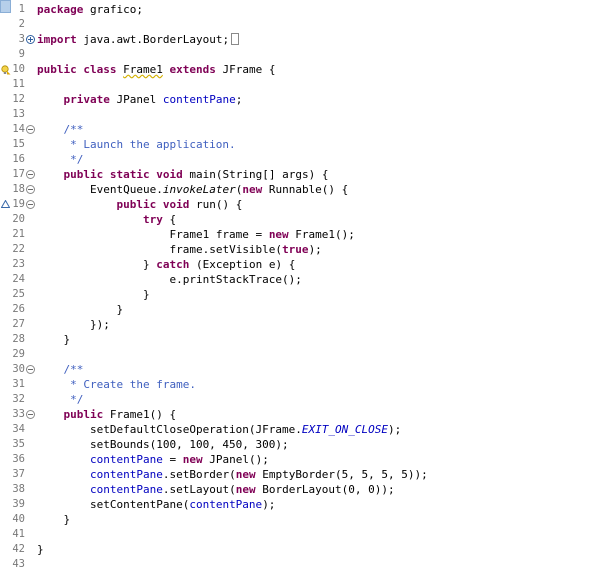  I want to click on warning-lightbulb-icon, so click(6, 70).